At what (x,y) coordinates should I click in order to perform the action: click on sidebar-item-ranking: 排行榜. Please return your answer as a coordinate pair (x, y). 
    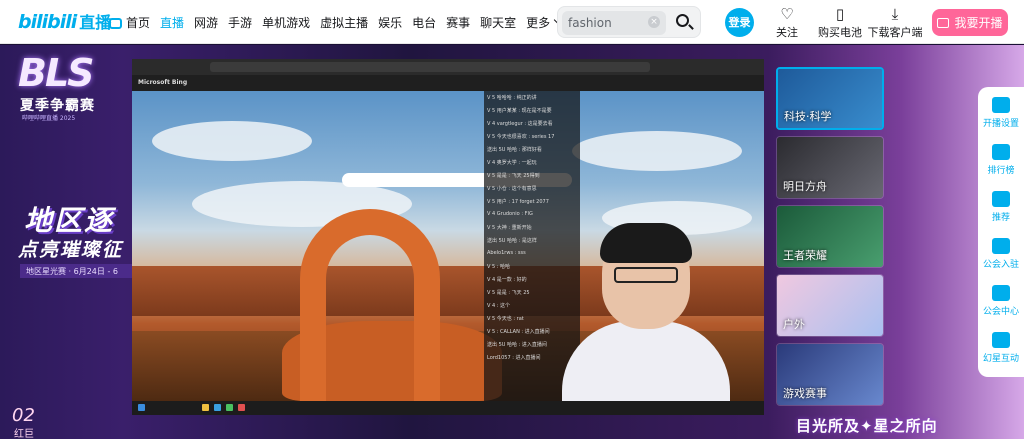
    Looking at the image, I should click on (1001, 160).